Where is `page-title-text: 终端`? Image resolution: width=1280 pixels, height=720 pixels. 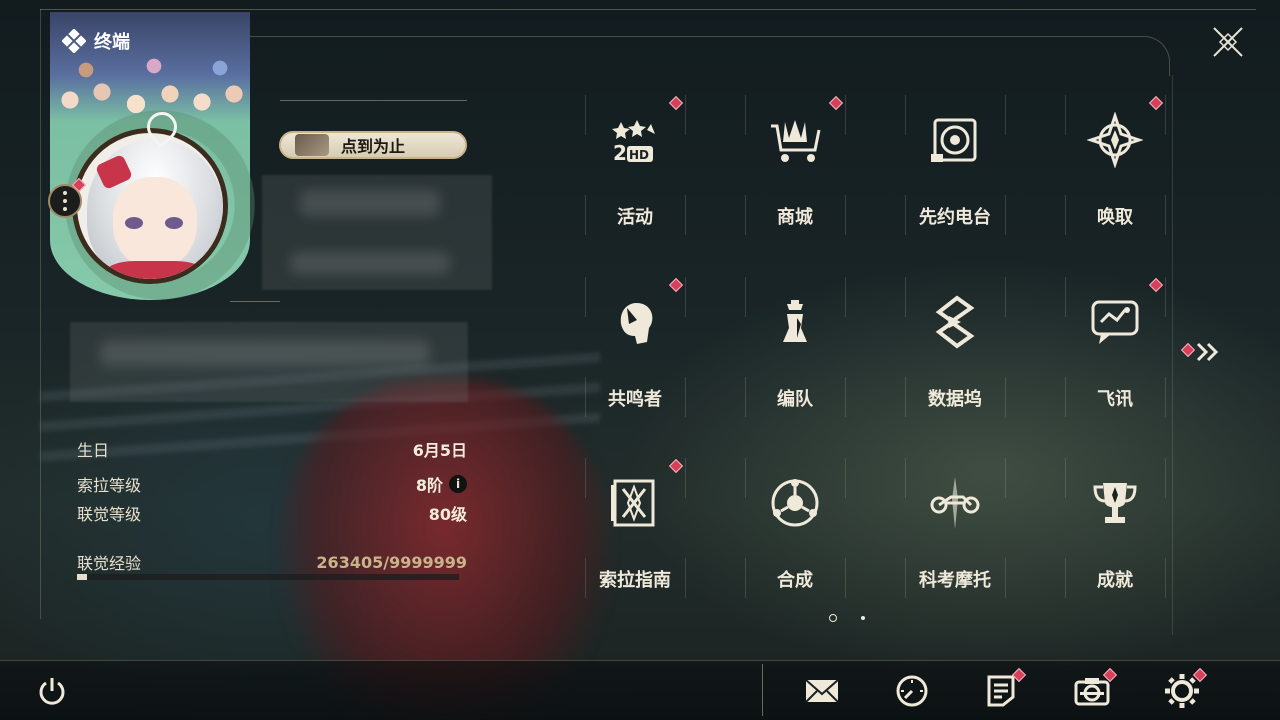
page-title-text: 终端 is located at coordinates (112, 42).